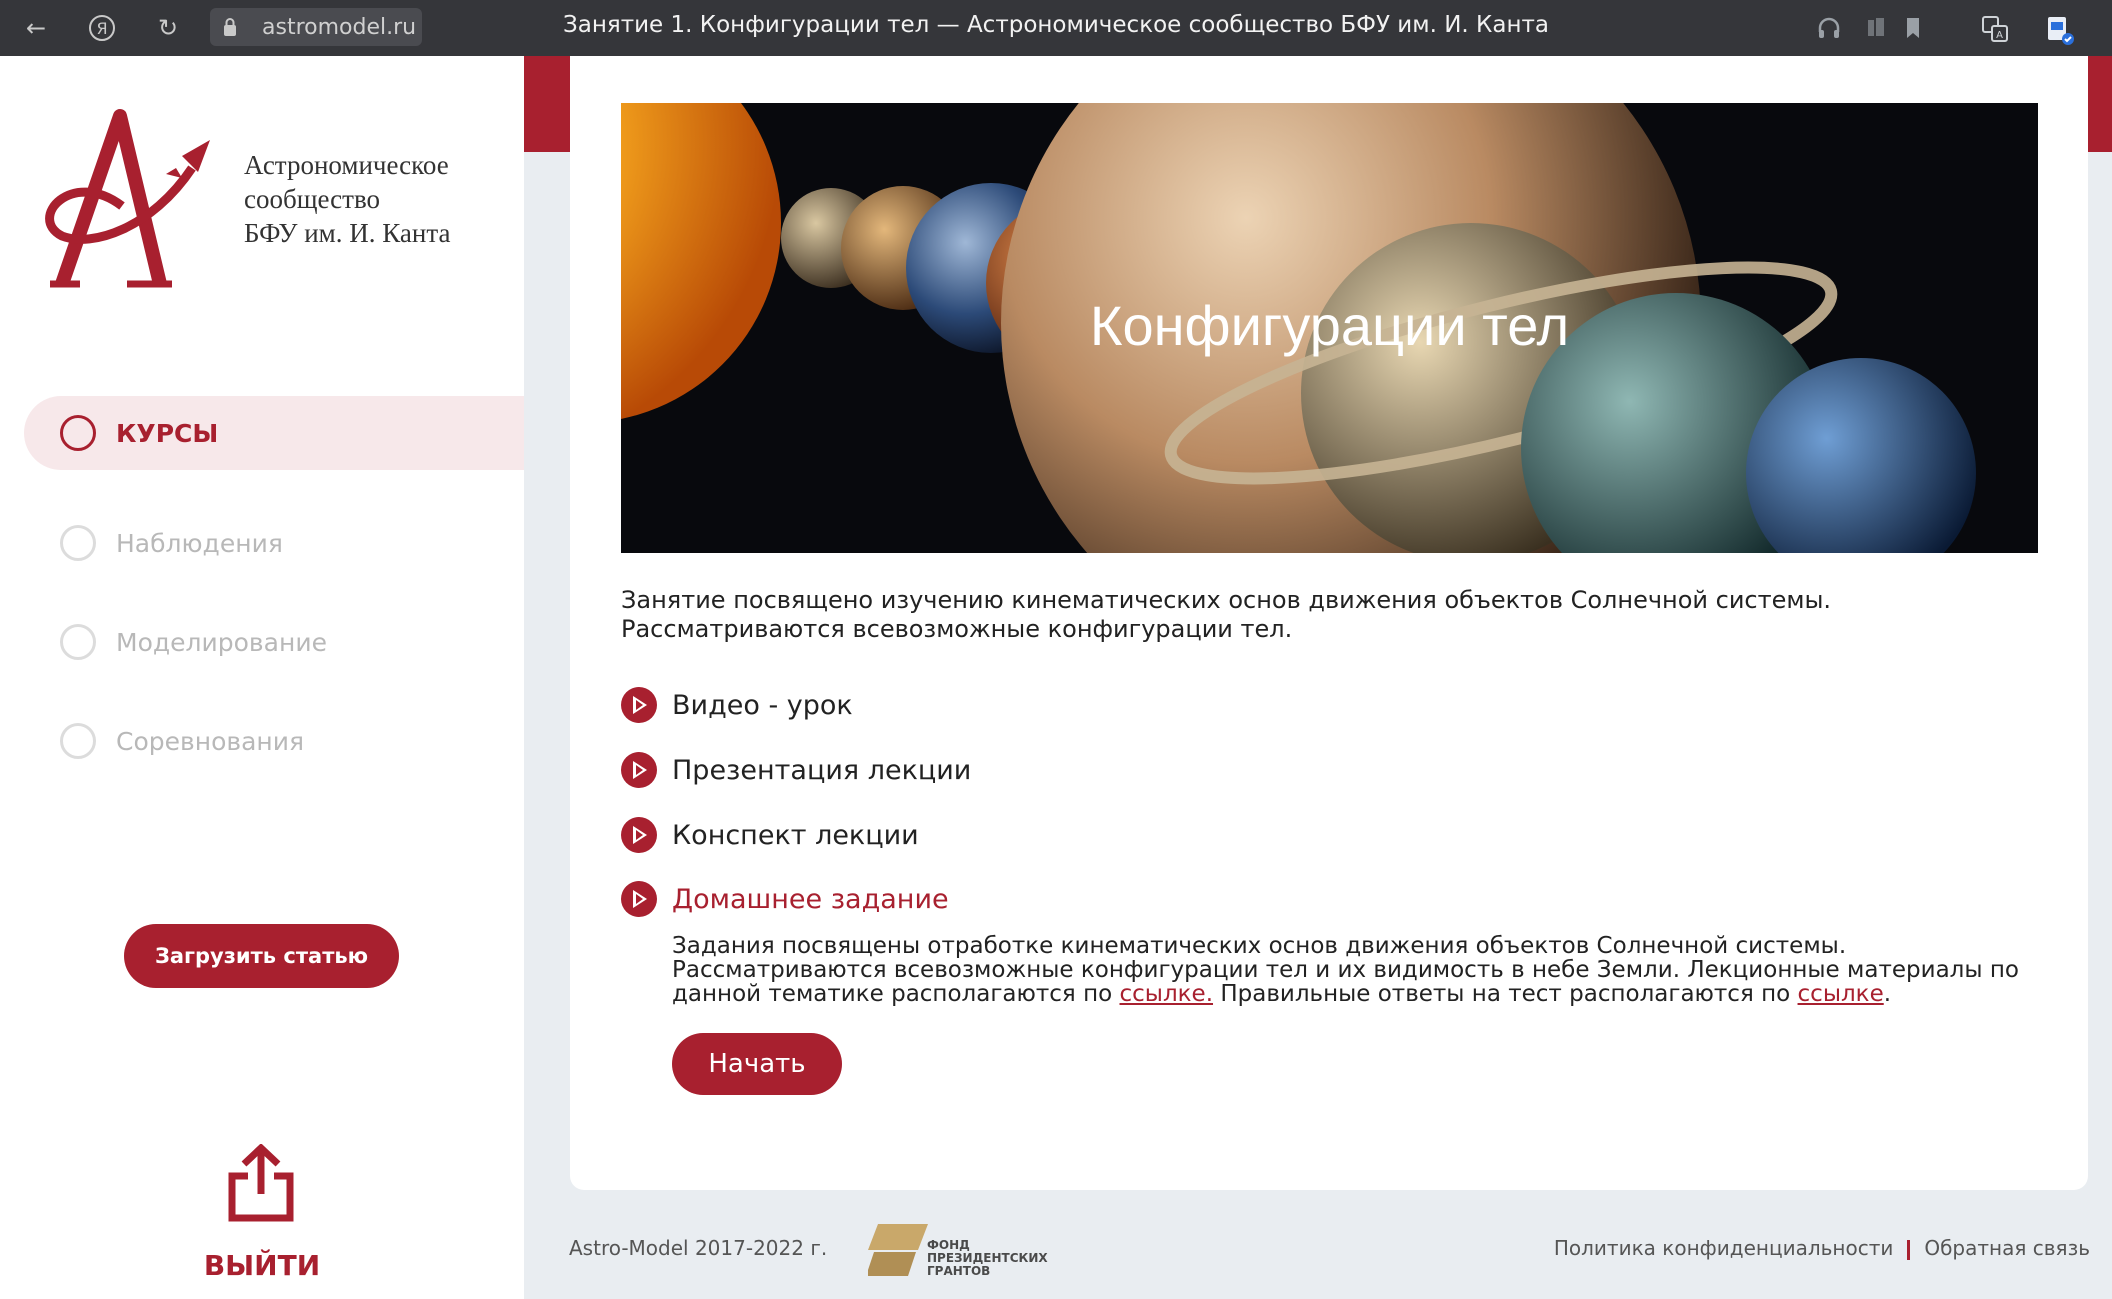 The height and width of the screenshot is (1299, 2112). Describe the element at coordinates (1887, 994) in the screenshot. I see `homework-text: .` at that location.